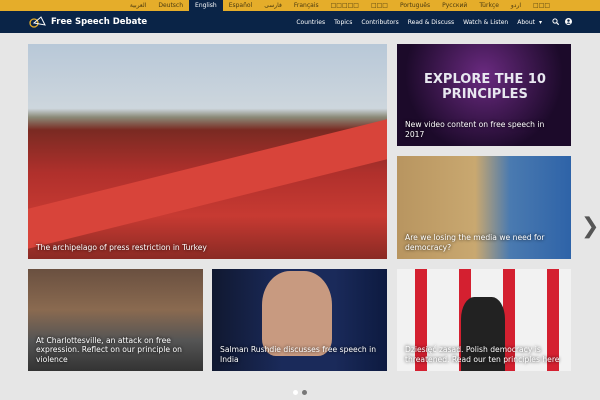 The image size is (600, 400). I want to click on carousel-next-icon: ❯, so click(590, 226).